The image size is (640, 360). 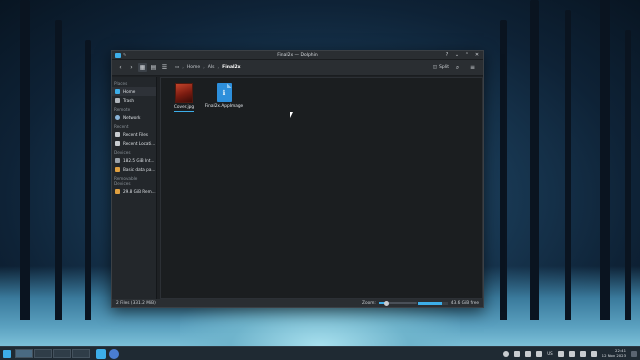 What do you see at coordinates (121, 126) in the screenshot?
I see `places-section-title: Recent` at bounding box center [121, 126].